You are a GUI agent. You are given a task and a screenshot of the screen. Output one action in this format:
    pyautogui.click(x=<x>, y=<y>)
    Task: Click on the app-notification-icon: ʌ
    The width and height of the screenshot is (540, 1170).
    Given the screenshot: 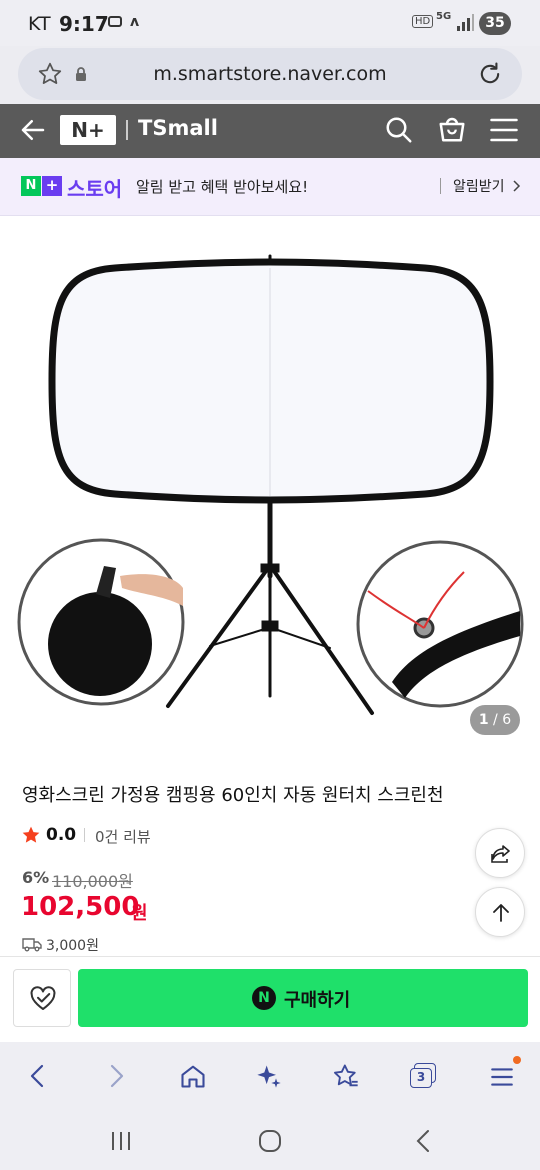 What is the action you would take?
    pyautogui.click(x=135, y=22)
    